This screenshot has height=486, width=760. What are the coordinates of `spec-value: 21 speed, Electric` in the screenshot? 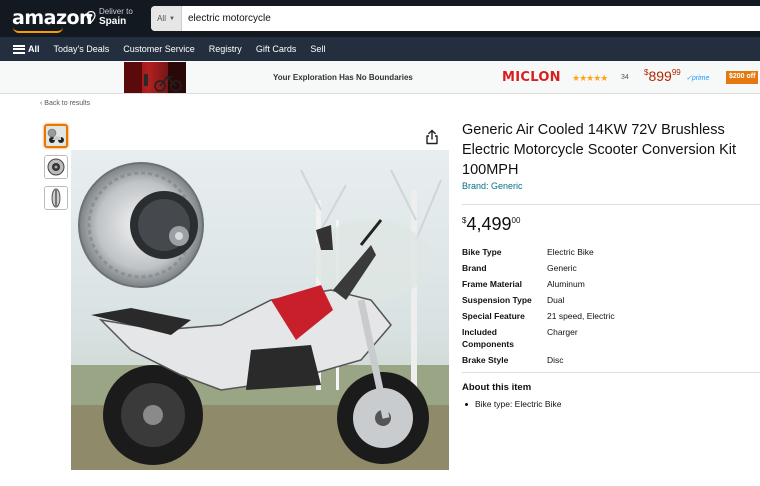 It's located at (581, 316).